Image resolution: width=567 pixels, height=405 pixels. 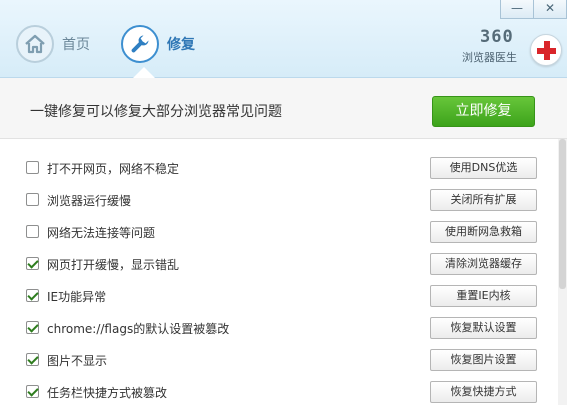 What do you see at coordinates (489, 57) in the screenshot?
I see `brand-name: 浏览器医生` at bounding box center [489, 57].